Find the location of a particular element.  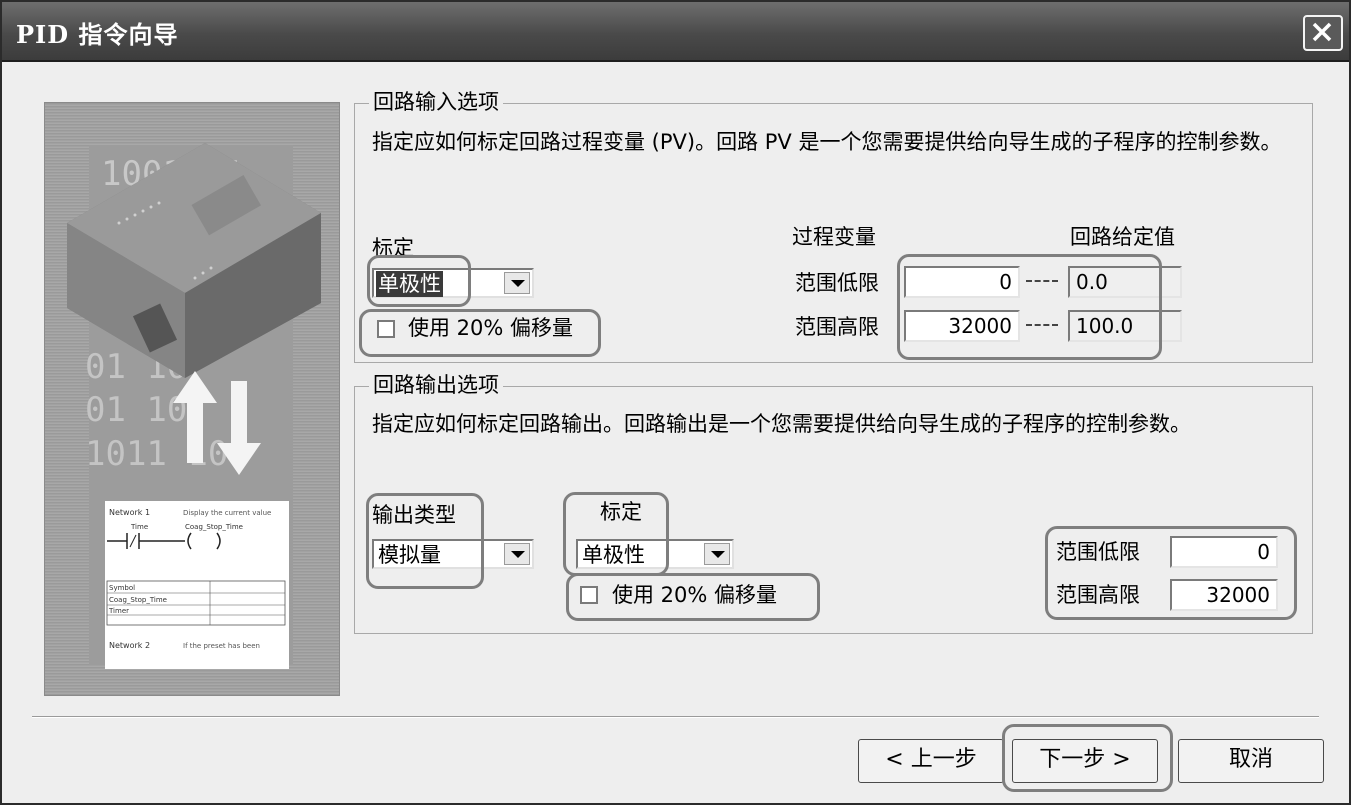

close-icon is located at coordinates (1322, 32).